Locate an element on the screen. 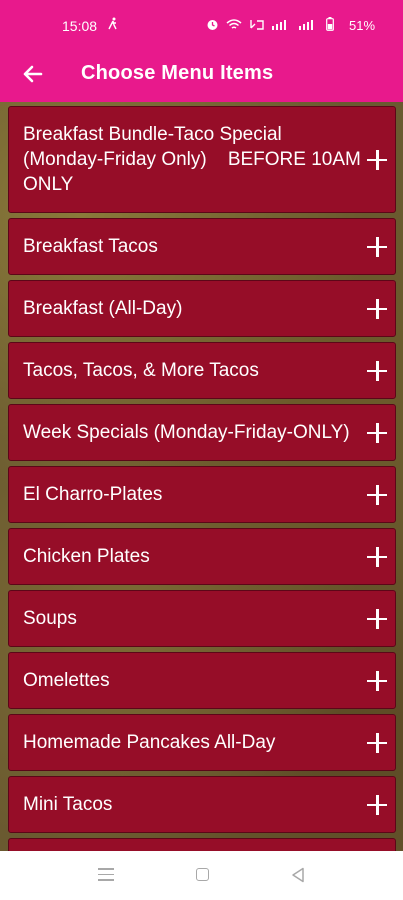  volte-icon is located at coordinates (257, 24).